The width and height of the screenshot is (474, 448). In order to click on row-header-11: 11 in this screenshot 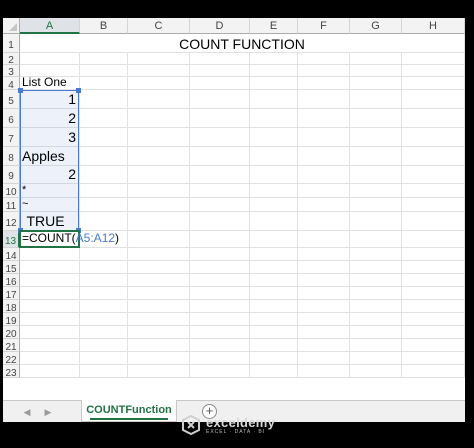, I will do `click(11, 205)`.